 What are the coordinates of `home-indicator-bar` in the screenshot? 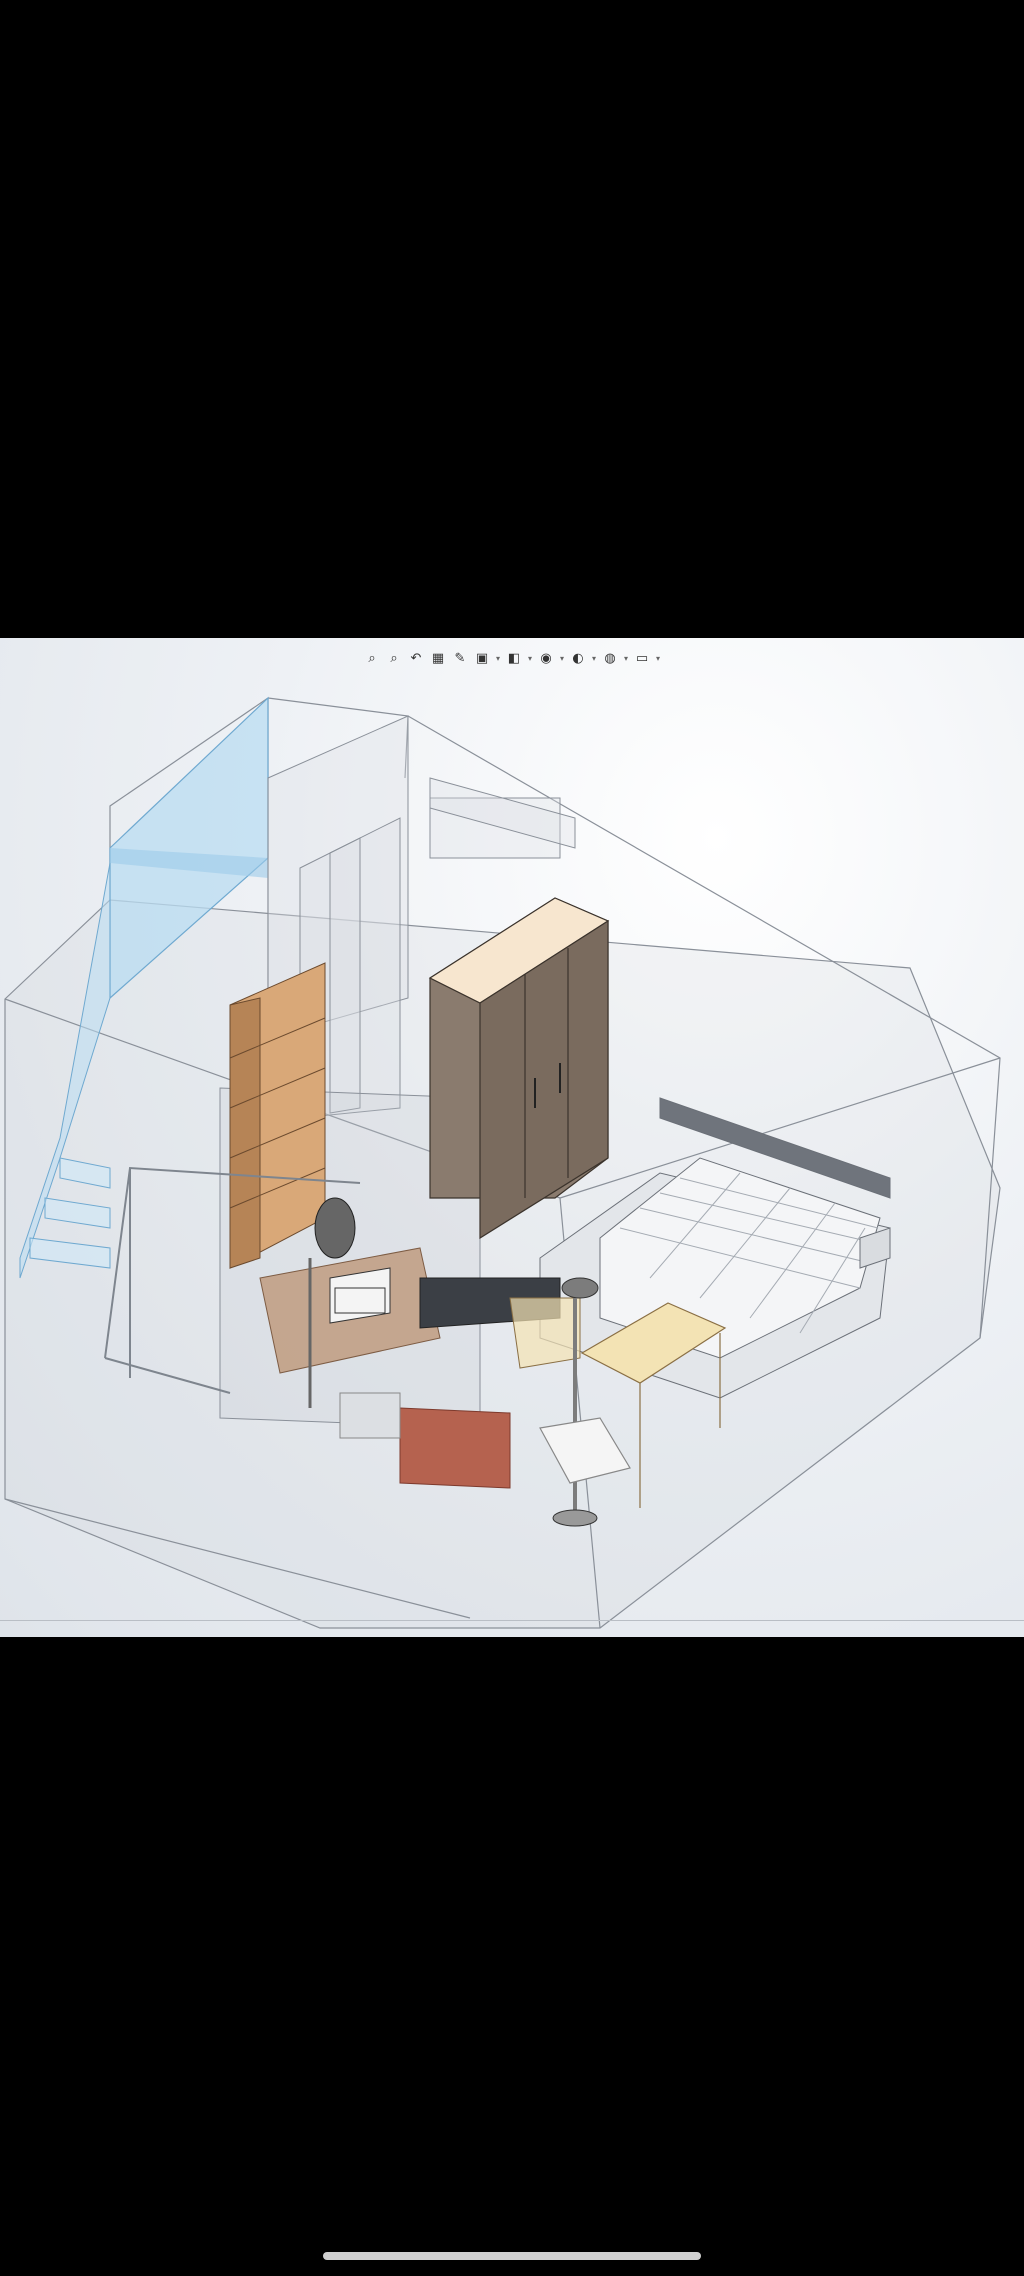 It's located at (512, 2256).